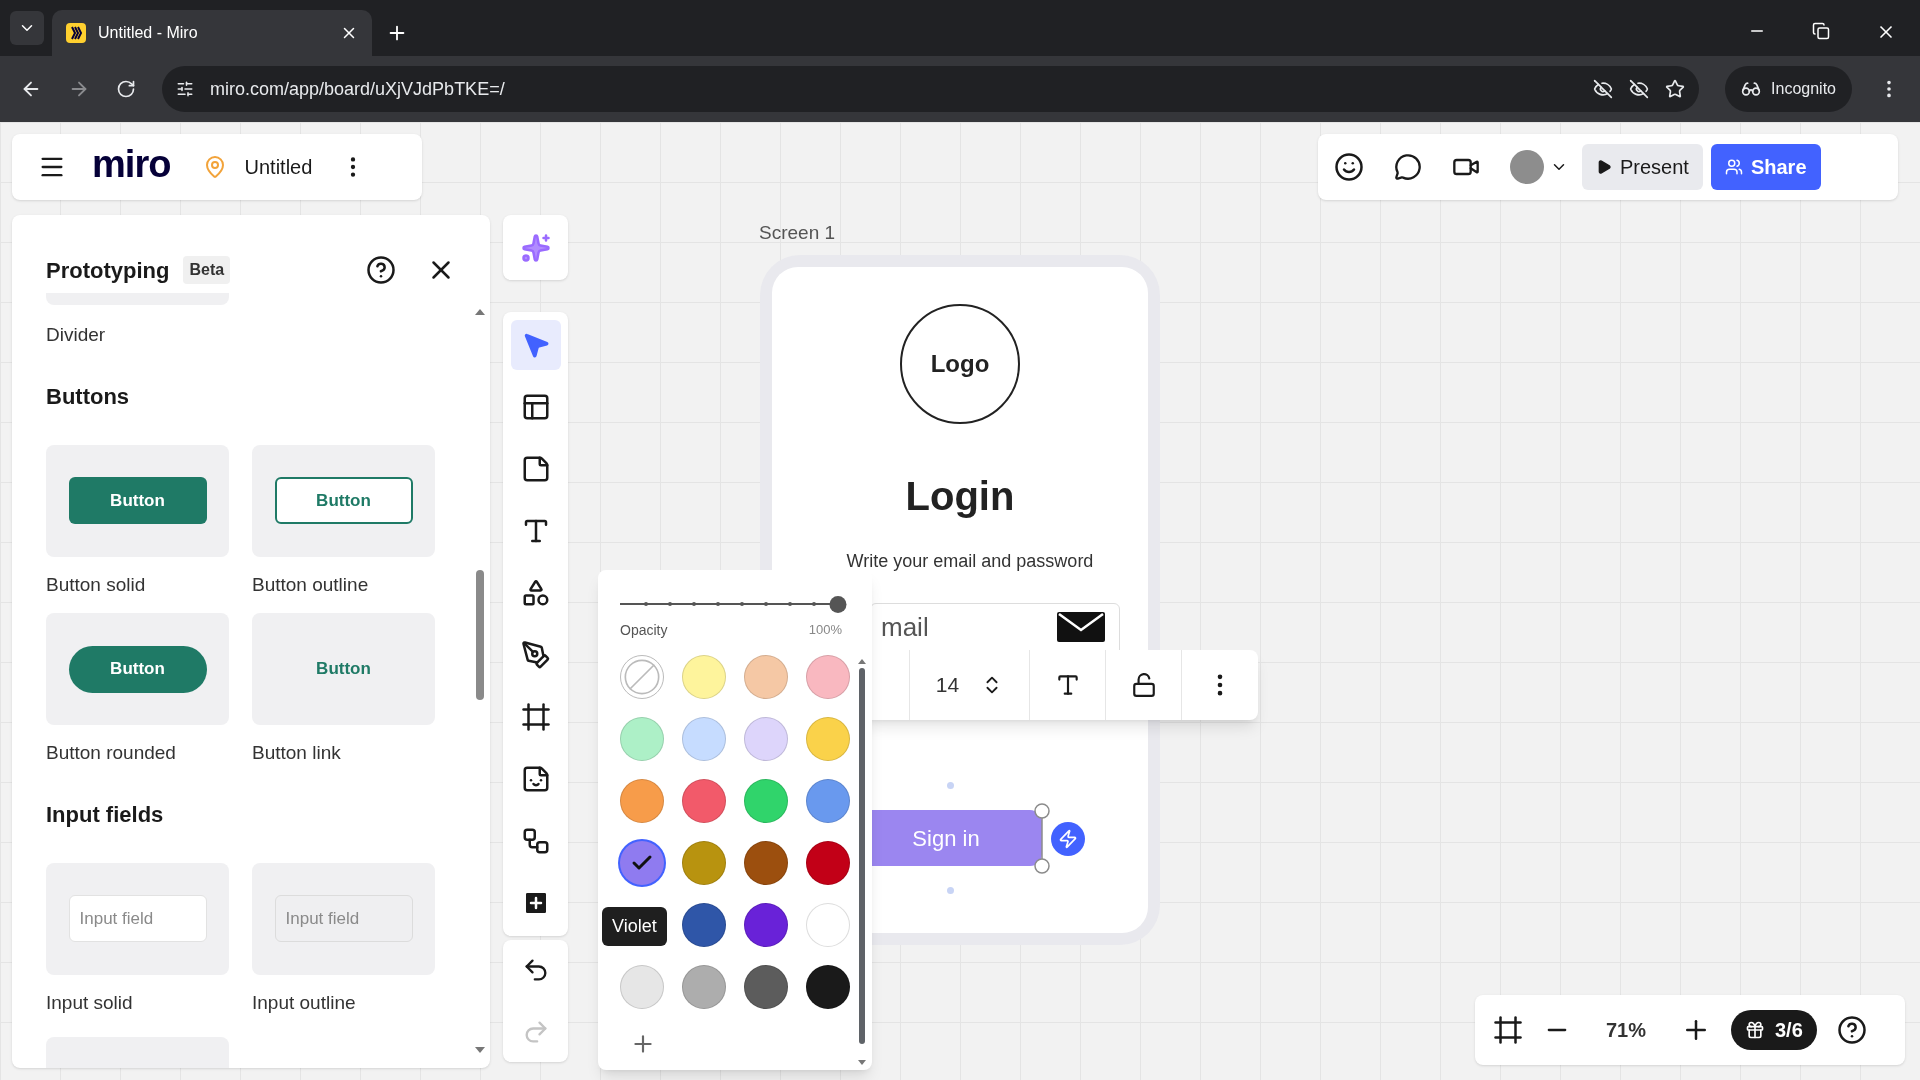  What do you see at coordinates (1604, 167) in the screenshot?
I see `play-icon` at bounding box center [1604, 167].